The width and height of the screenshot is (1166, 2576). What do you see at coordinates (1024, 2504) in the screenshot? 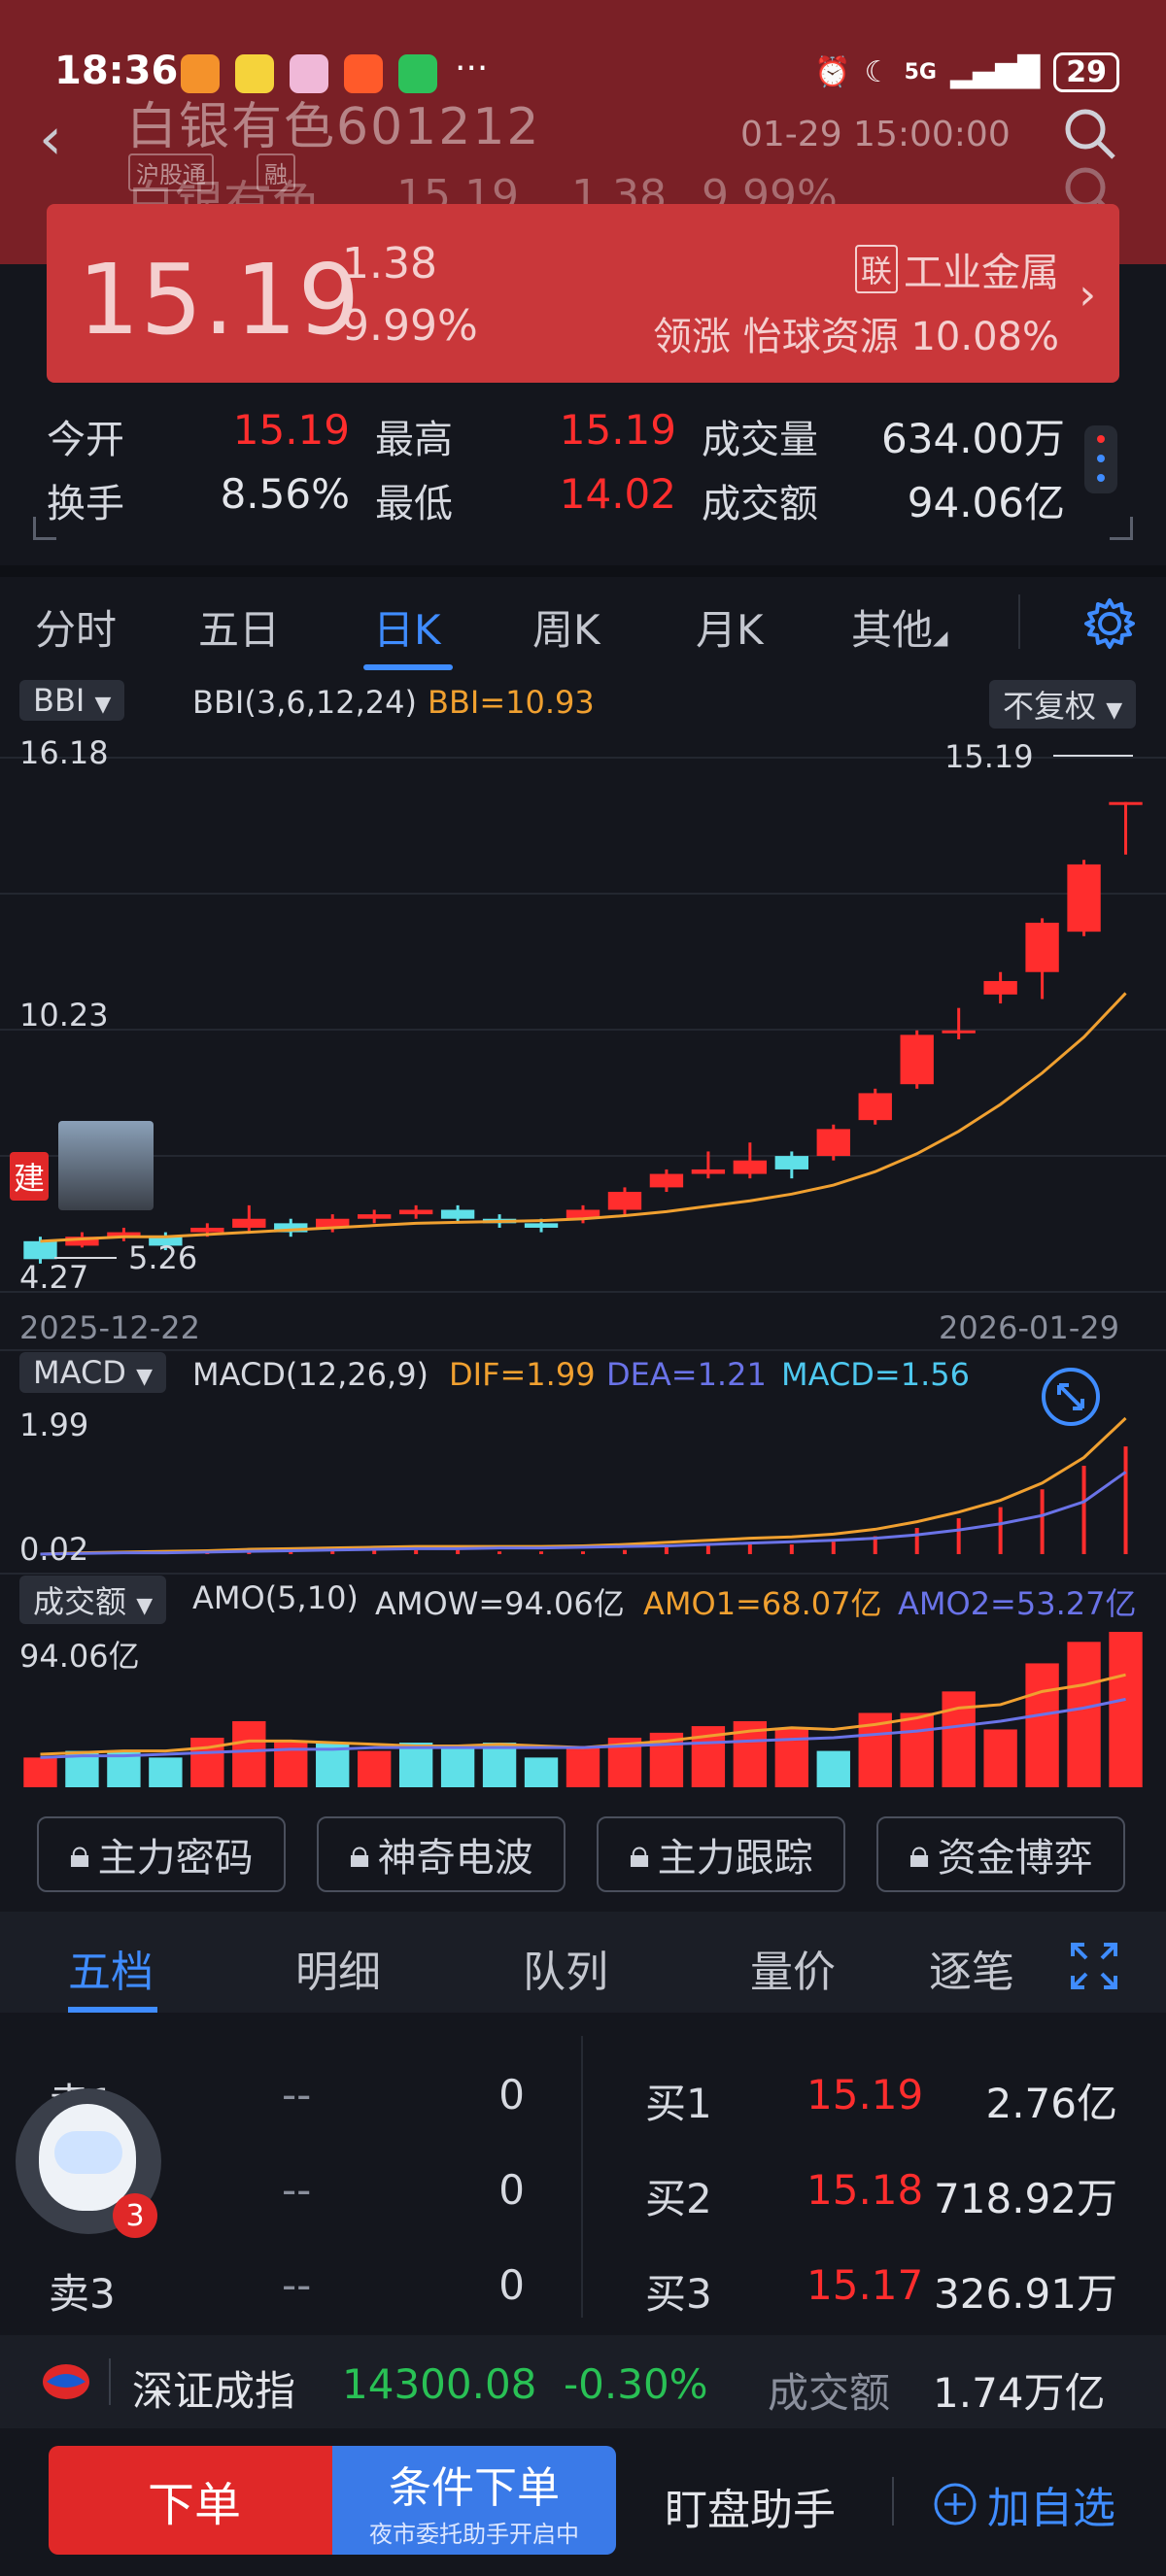
I see `add-watchlist-button: 加自选` at bounding box center [1024, 2504].